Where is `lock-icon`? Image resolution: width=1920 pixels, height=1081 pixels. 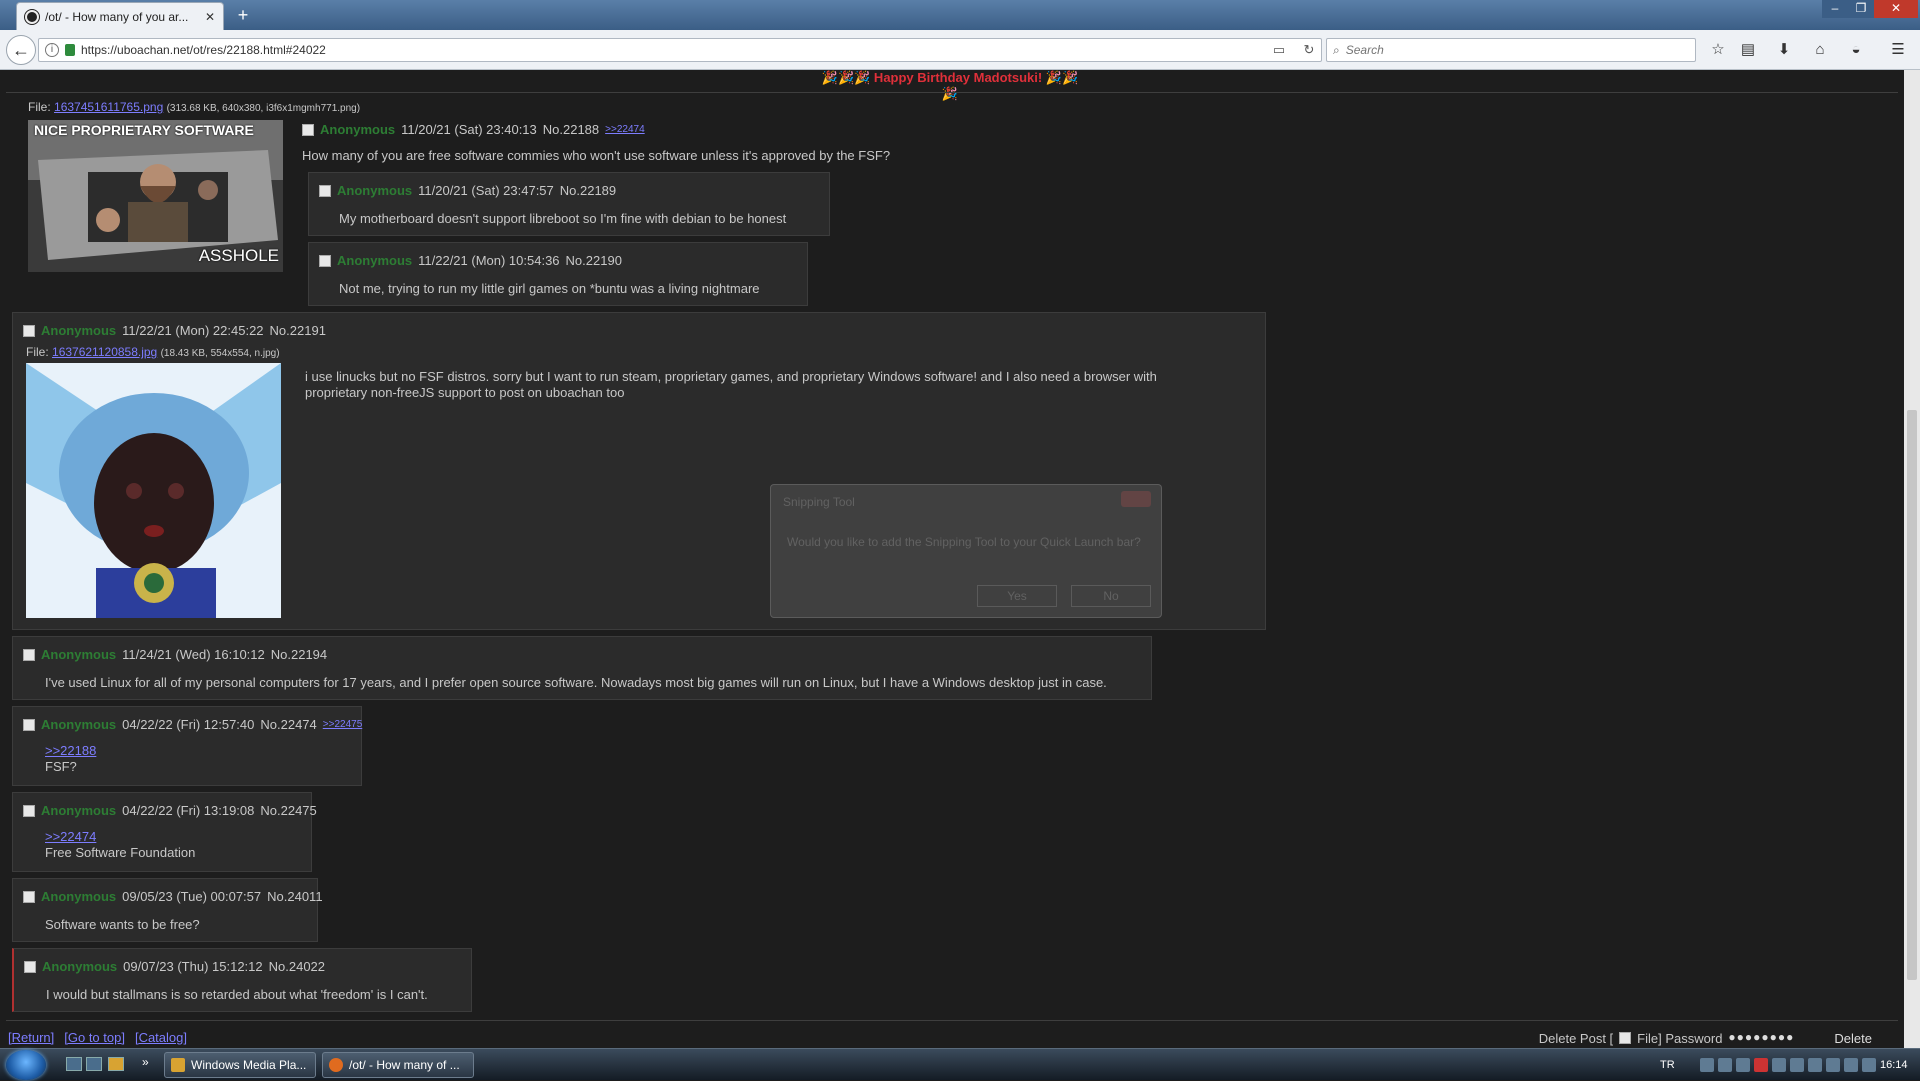
lock-icon is located at coordinates (70, 50).